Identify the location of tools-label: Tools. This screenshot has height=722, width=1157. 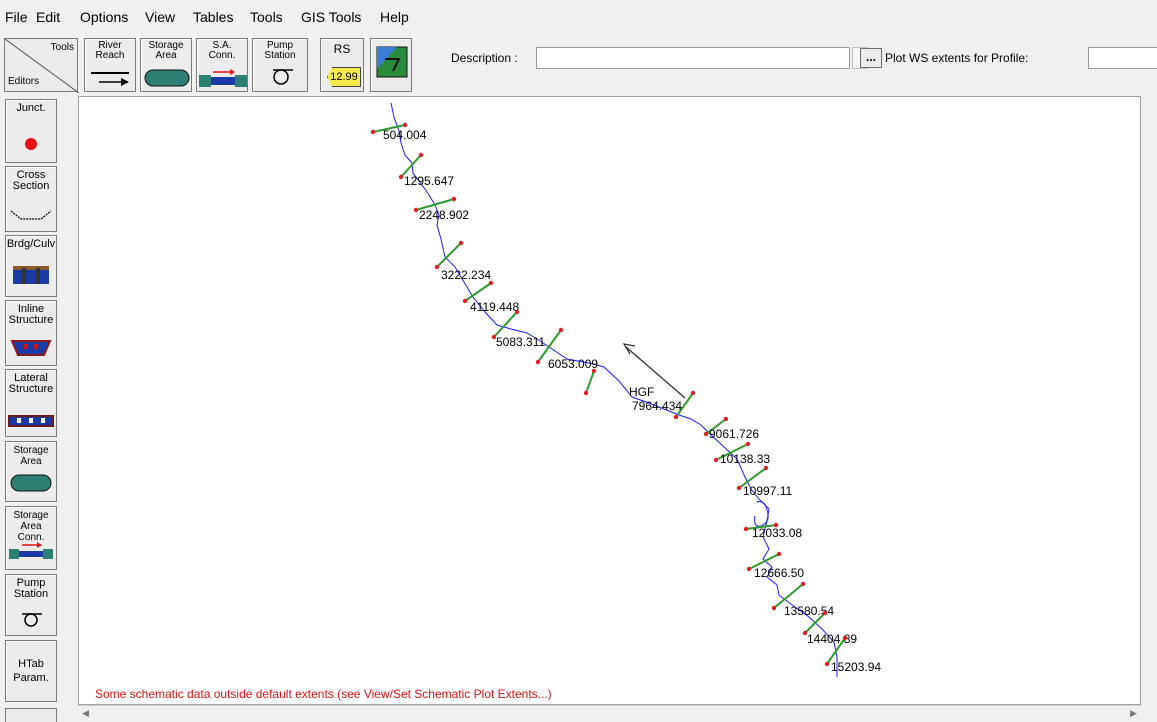
(62, 47).